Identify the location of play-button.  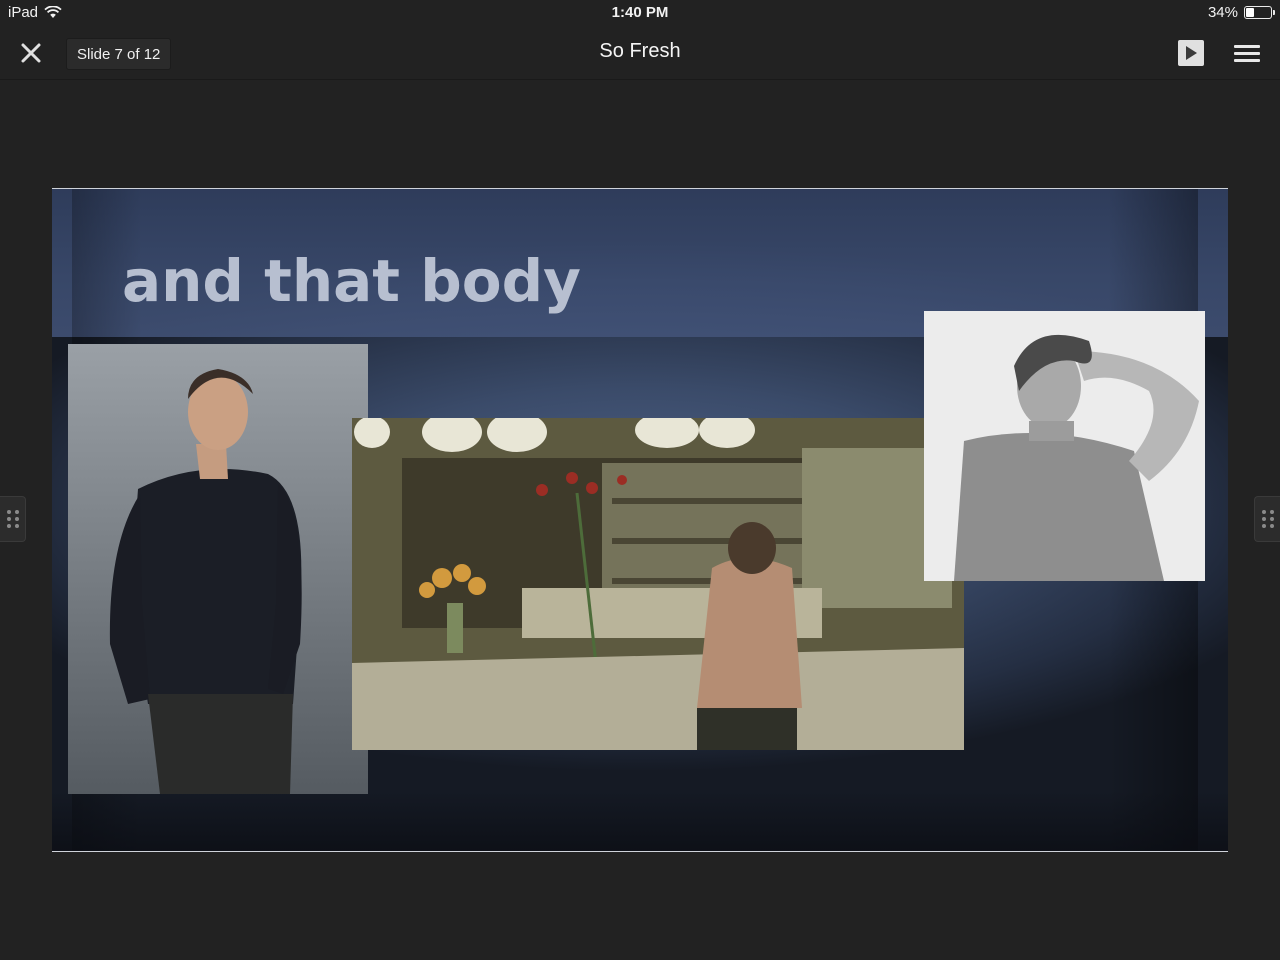
(1191, 53).